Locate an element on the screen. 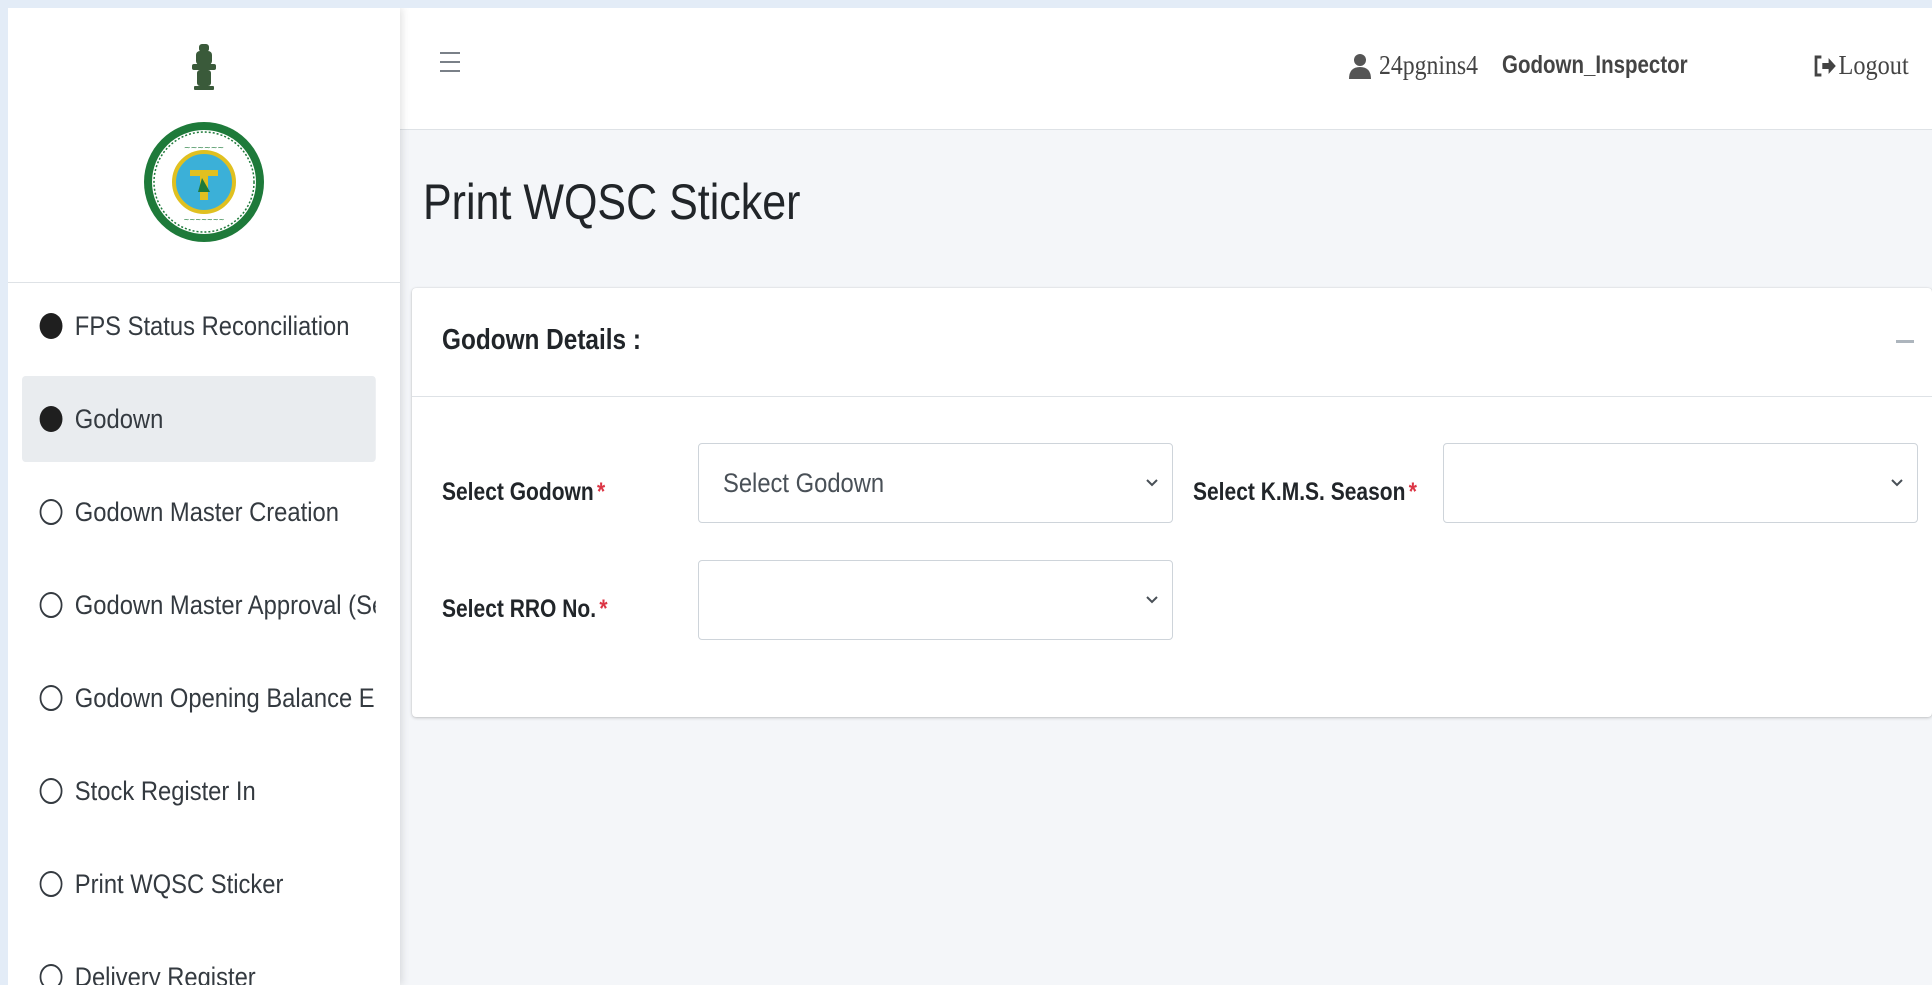 The width and height of the screenshot is (1932, 985). select-godown-dropdown: Select Godown is located at coordinates (935, 483).